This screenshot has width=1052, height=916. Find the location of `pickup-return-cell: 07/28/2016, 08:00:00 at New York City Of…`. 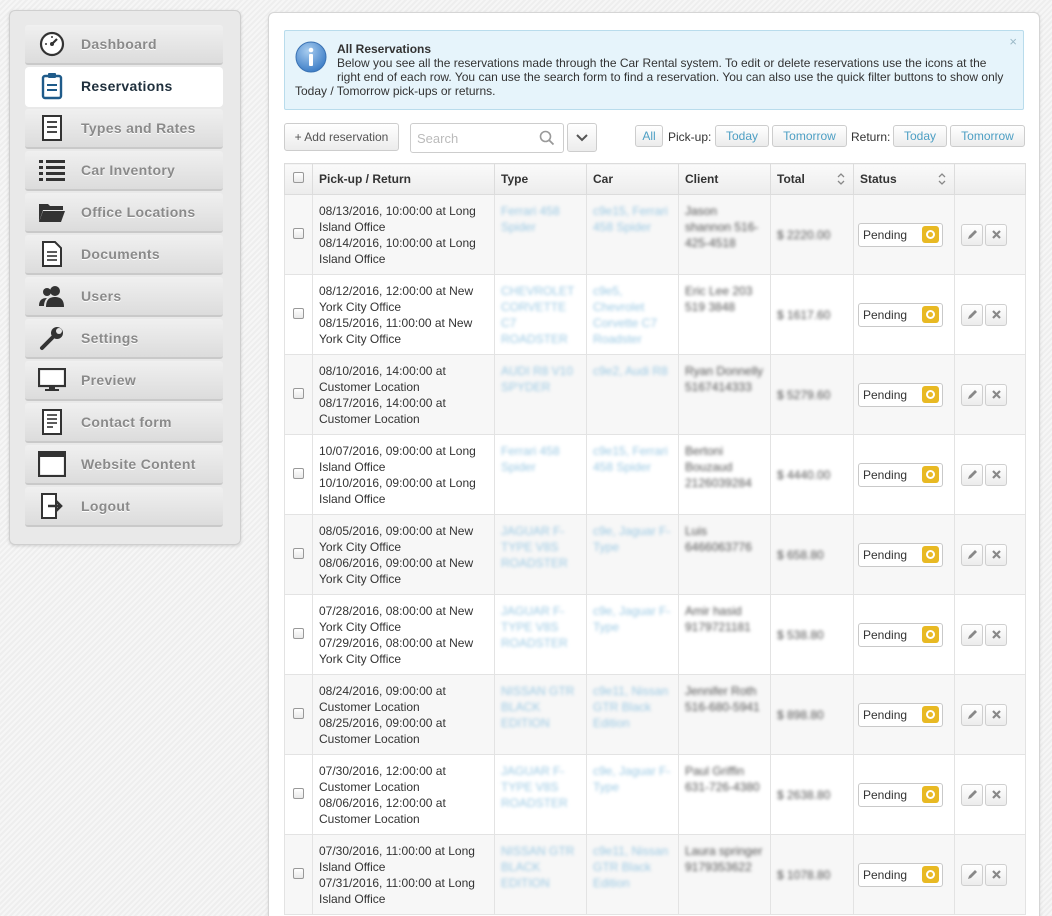

pickup-return-cell: 07/28/2016, 08:00:00 at New York City Of… is located at coordinates (403, 634).